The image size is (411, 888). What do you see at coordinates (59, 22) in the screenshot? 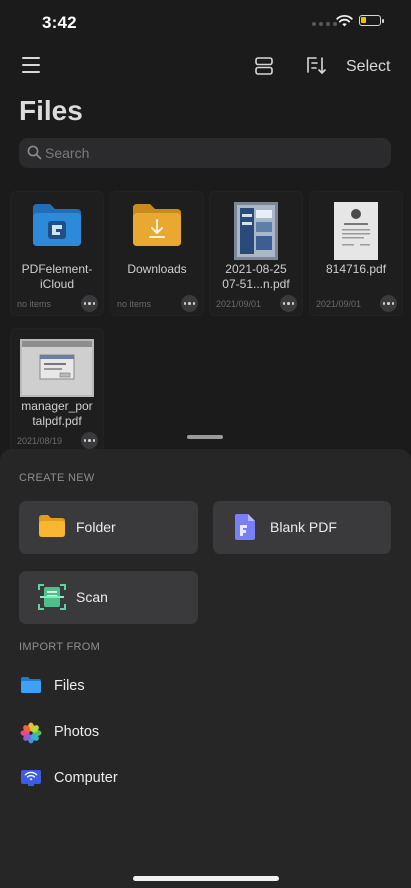
I see `status-time: 3:42` at bounding box center [59, 22].